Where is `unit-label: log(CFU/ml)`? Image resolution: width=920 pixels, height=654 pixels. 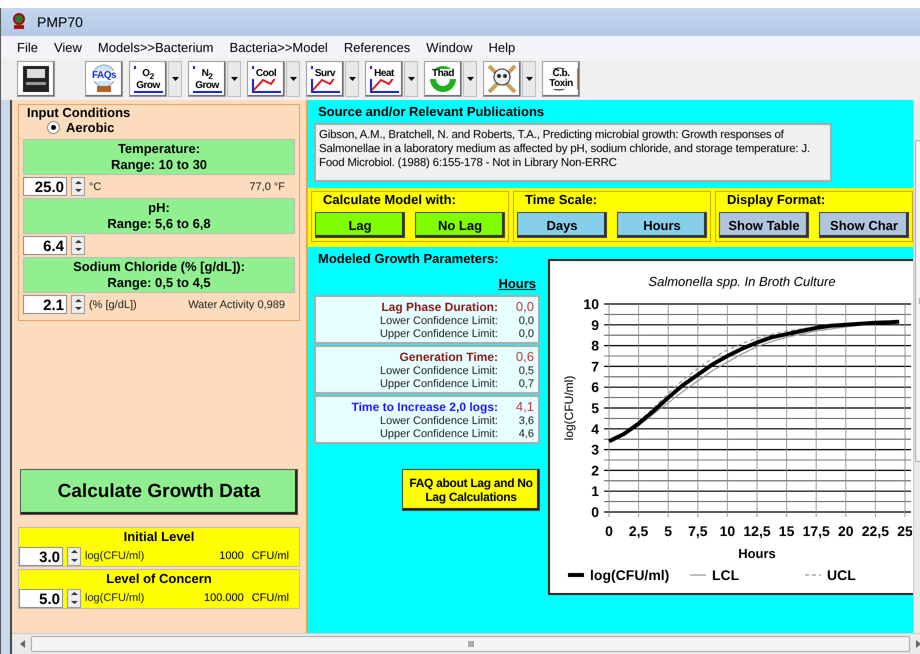
unit-label: log(CFU/ml) is located at coordinates (114, 556).